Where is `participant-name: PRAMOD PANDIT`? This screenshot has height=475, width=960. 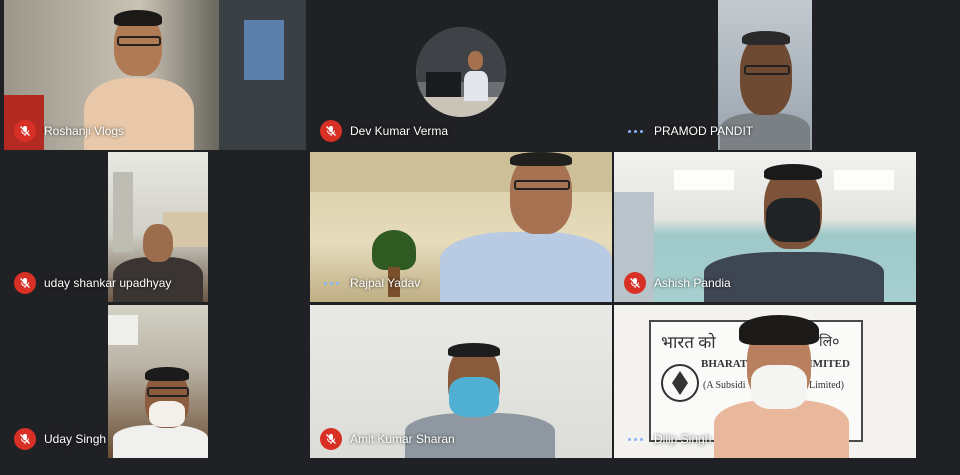 participant-name: PRAMOD PANDIT is located at coordinates (704, 131).